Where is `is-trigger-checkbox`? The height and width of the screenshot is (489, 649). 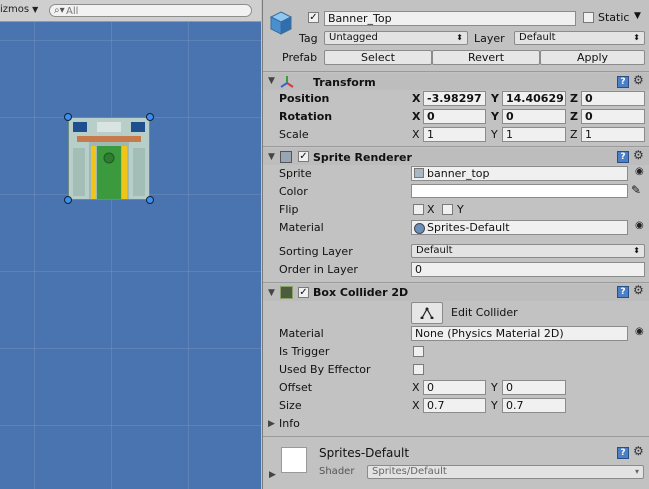 is-trigger-checkbox is located at coordinates (418, 351).